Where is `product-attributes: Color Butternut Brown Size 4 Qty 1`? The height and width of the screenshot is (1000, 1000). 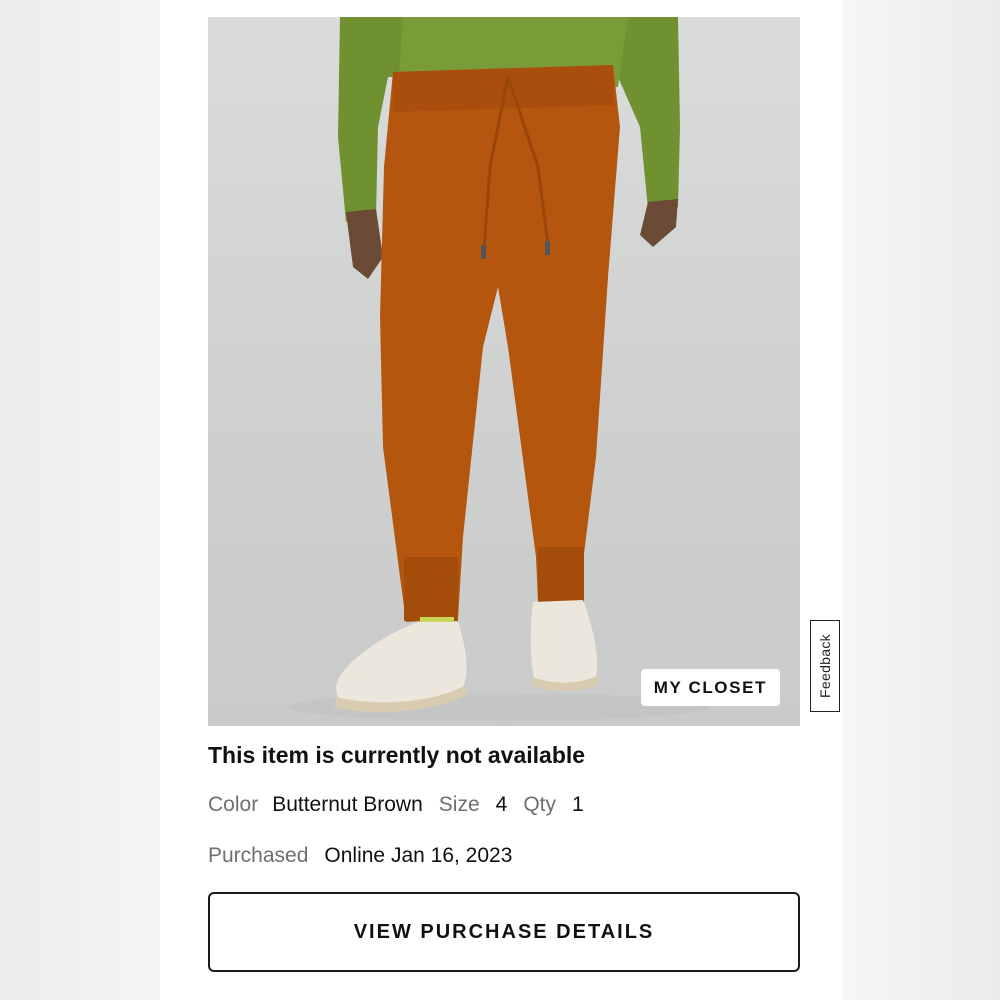
product-attributes: Color Butternut Brown Size 4 Qty 1 is located at coordinates (396, 805).